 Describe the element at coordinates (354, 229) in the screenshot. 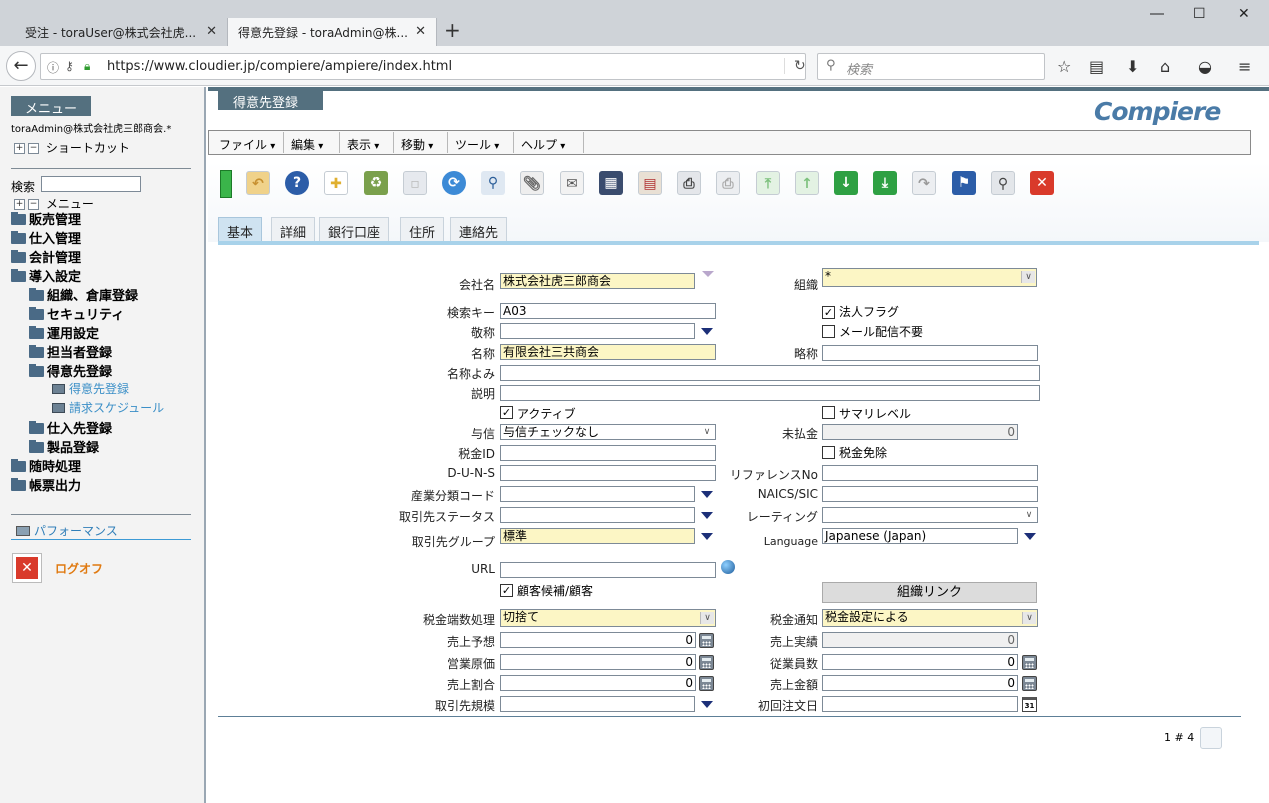

I see `form-tab-2: 銀行口座` at that location.